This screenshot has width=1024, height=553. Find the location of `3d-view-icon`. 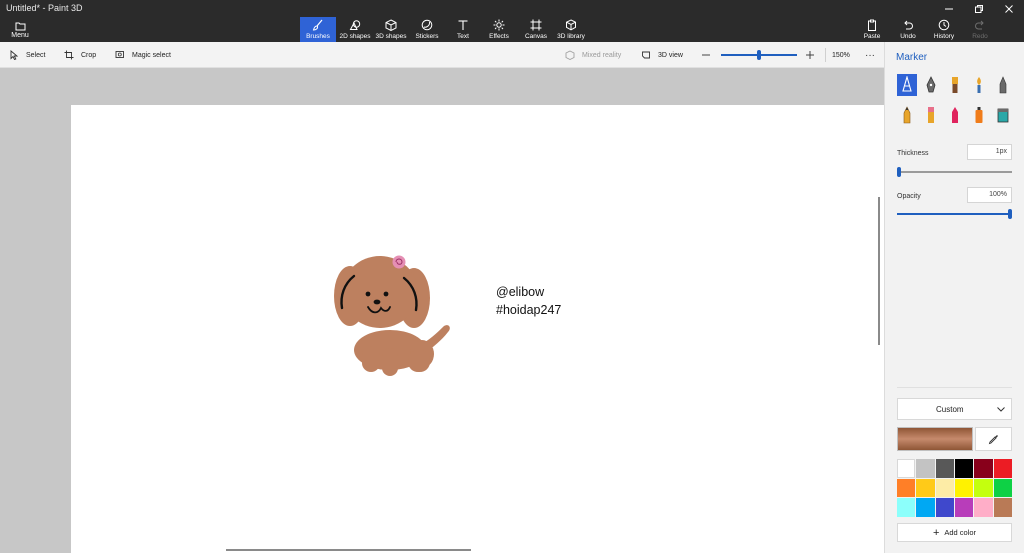

3d-view-icon is located at coordinates (646, 55).